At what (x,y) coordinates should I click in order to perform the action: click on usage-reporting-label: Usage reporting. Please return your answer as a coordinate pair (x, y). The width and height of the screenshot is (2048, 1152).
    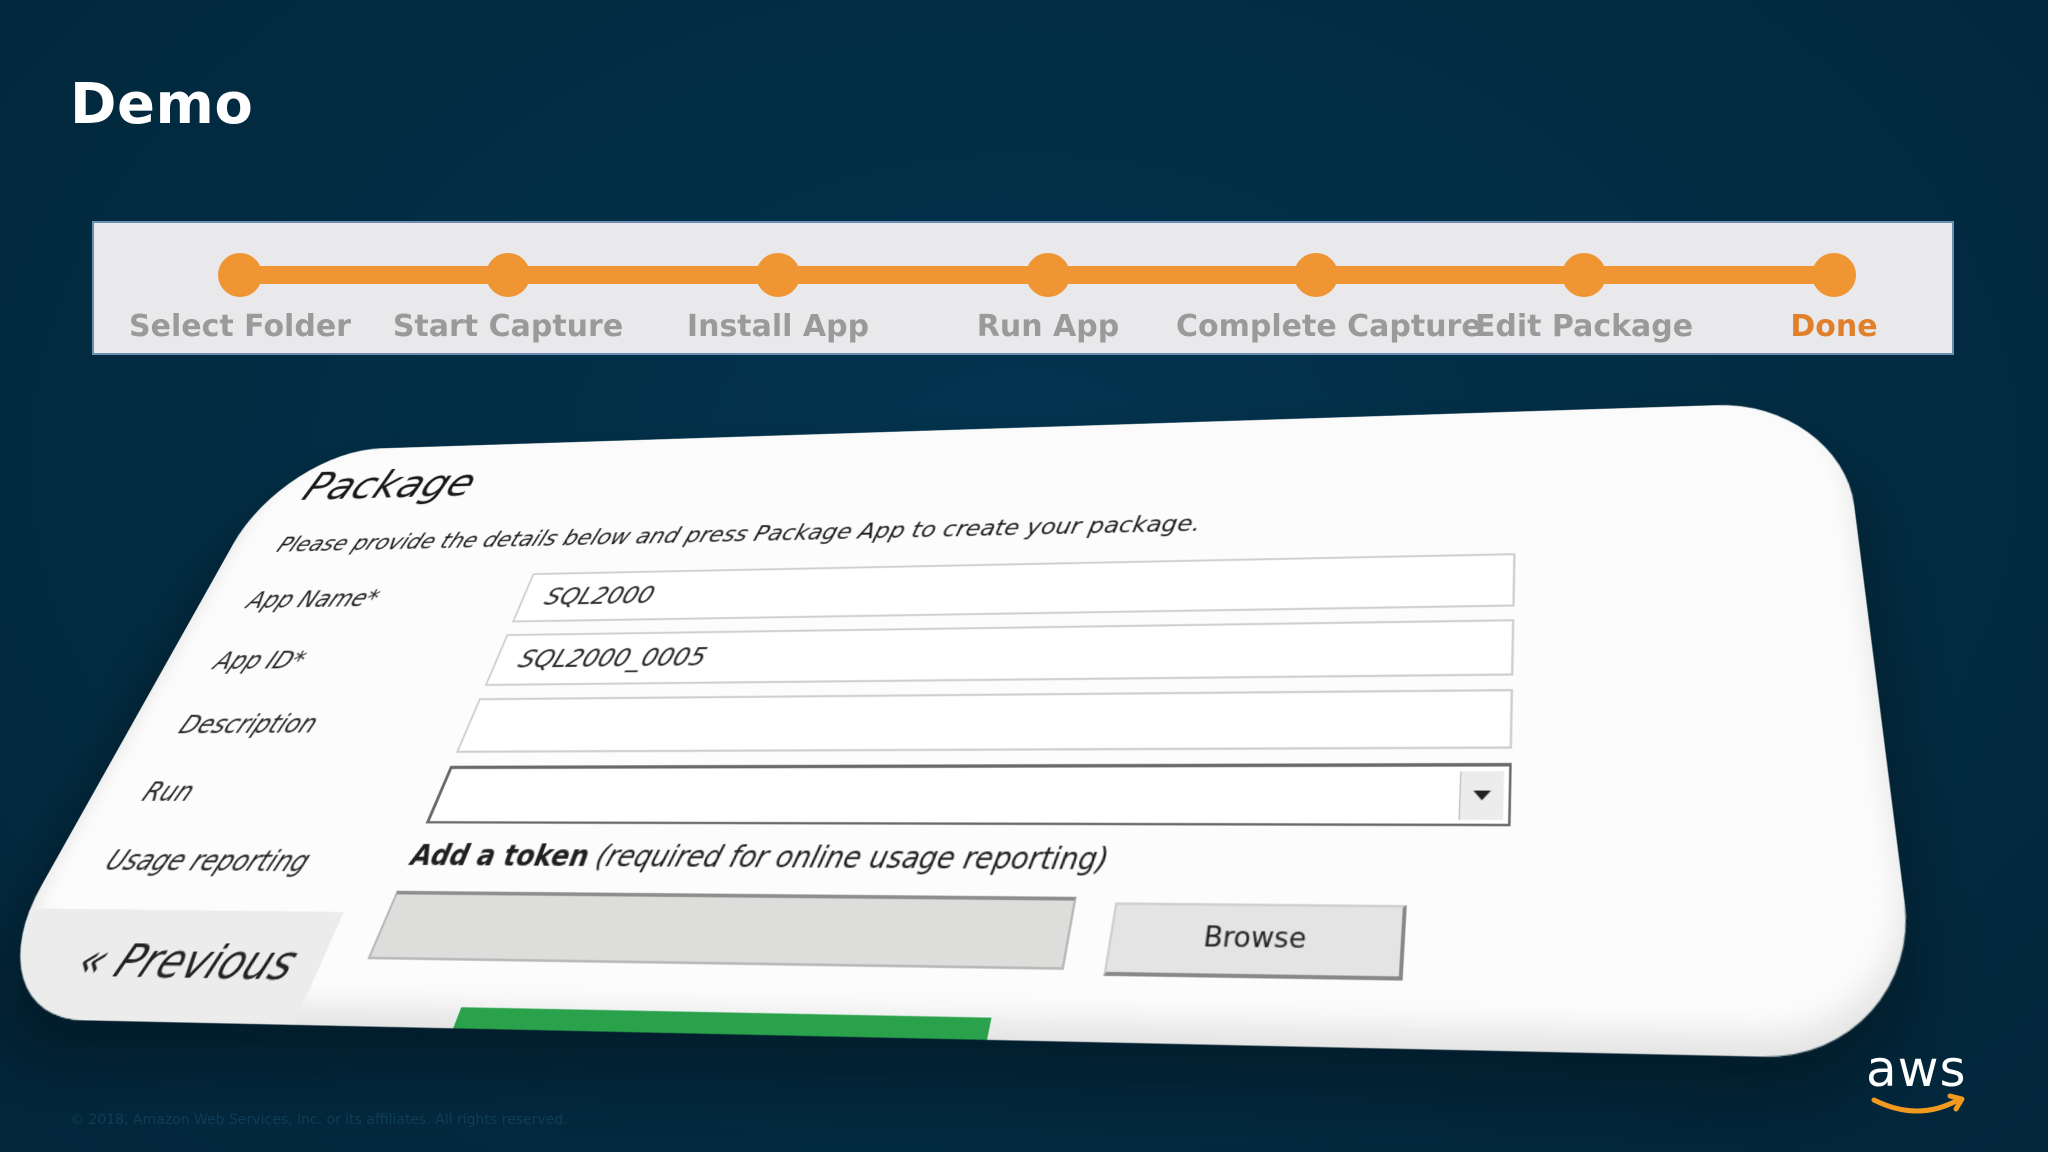
    Looking at the image, I should click on (207, 861).